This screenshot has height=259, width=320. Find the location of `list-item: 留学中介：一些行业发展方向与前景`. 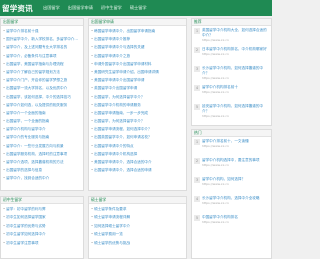

list-item: 留学中介：一些行业发展方向与前景 is located at coordinates (42, 146).